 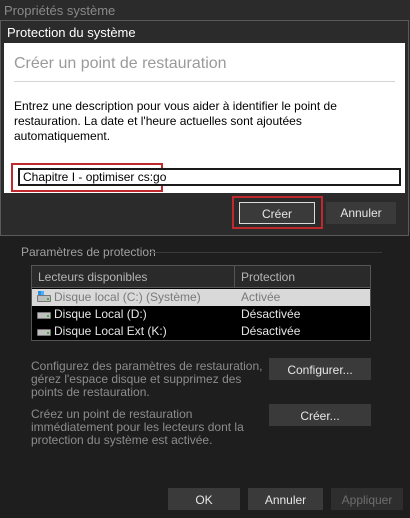 I want to click on heading-divider, so click(x=204, y=81).